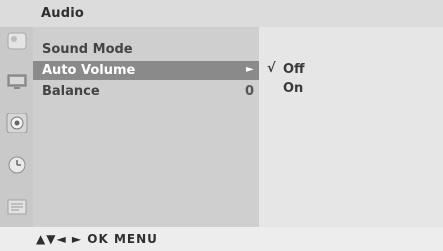 This screenshot has height=251, width=443. Describe the element at coordinates (71, 91) in the screenshot. I see `menu-item-label: Balance` at that location.